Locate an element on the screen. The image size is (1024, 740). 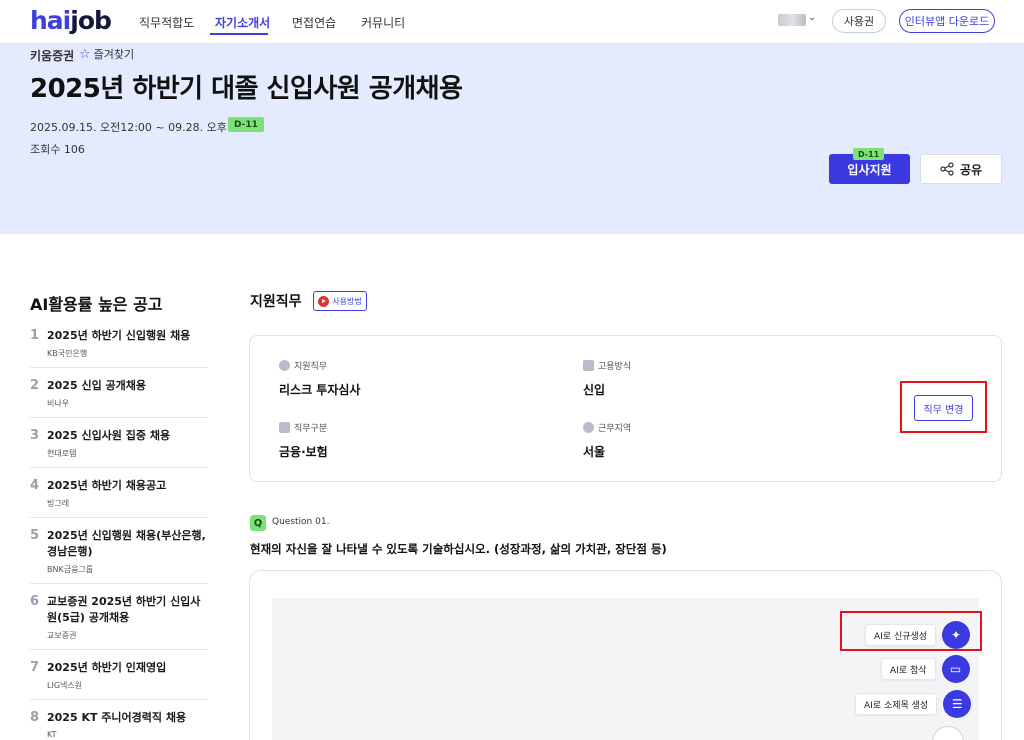
nav-job-fit: 직무적합도 is located at coordinates (166, 22).